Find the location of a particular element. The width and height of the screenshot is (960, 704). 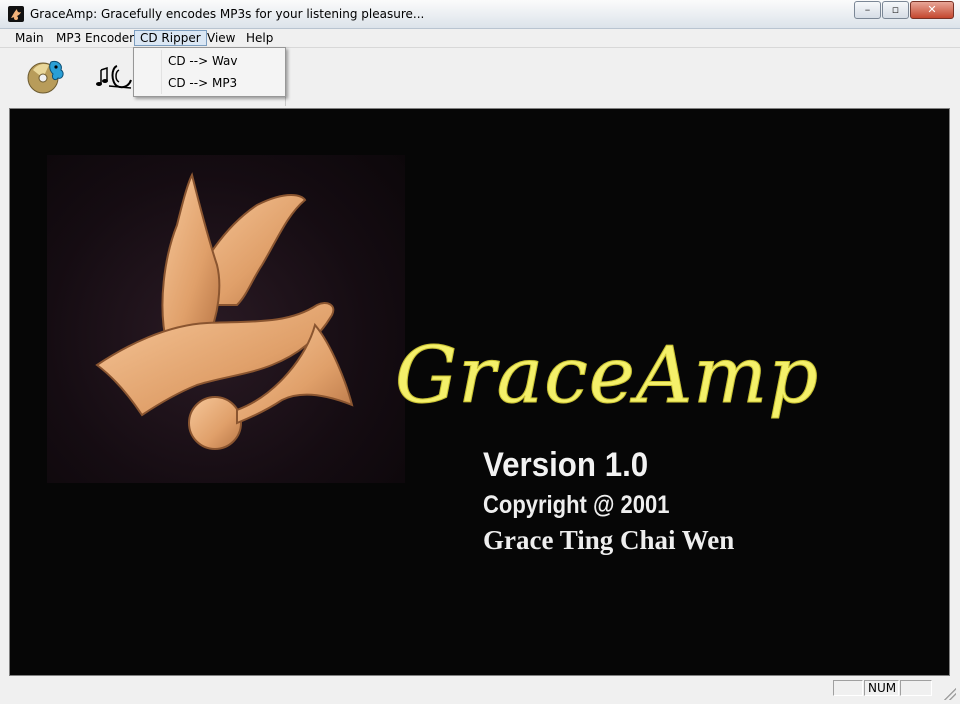

status-panel-num: NUM is located at coordinates (881, 688).